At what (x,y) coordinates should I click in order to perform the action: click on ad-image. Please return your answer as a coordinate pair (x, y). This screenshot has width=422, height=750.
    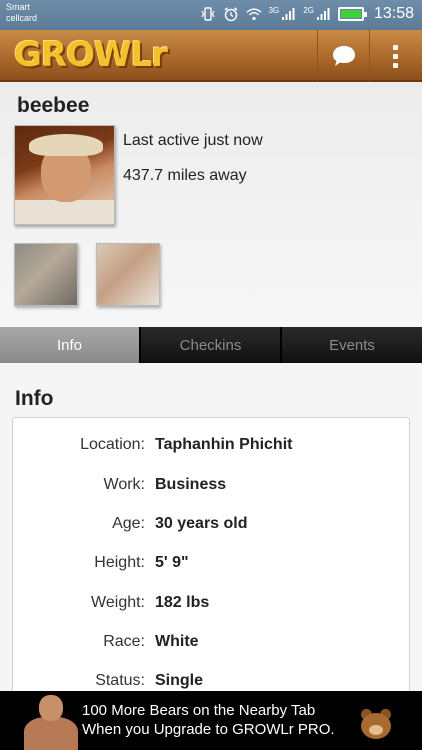
    Looking at the image, I should click on (51, 721).